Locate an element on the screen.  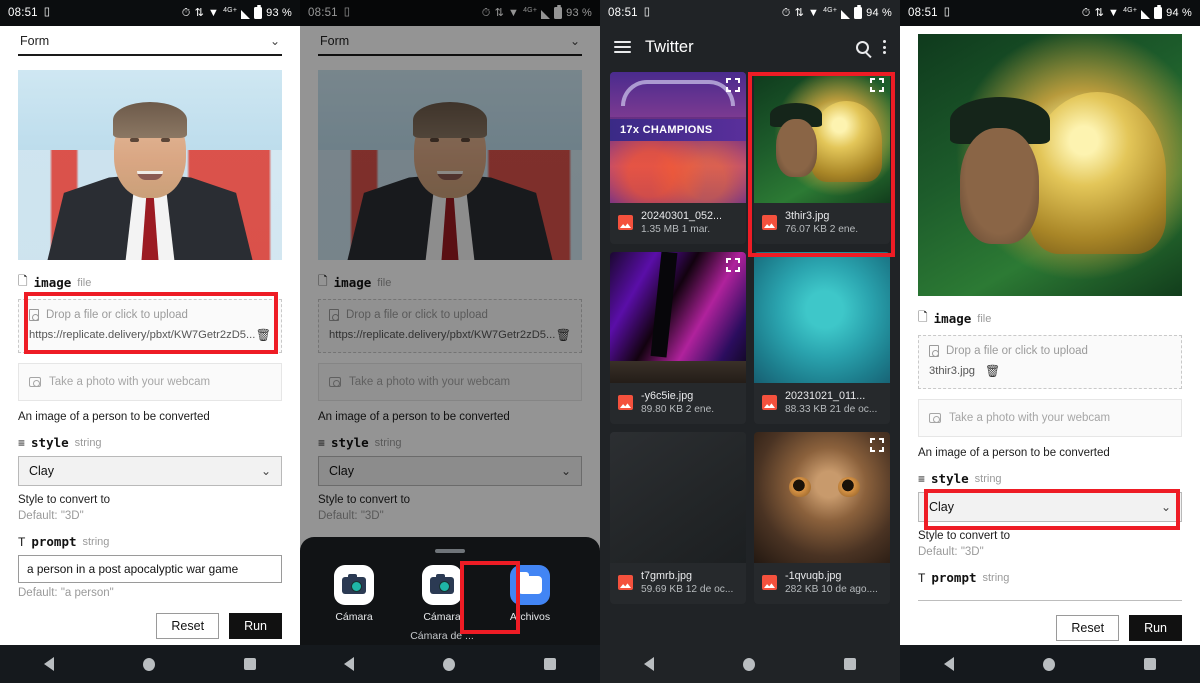
prompt-default-text: Default: "a person" is located at coordinates (66, 593).